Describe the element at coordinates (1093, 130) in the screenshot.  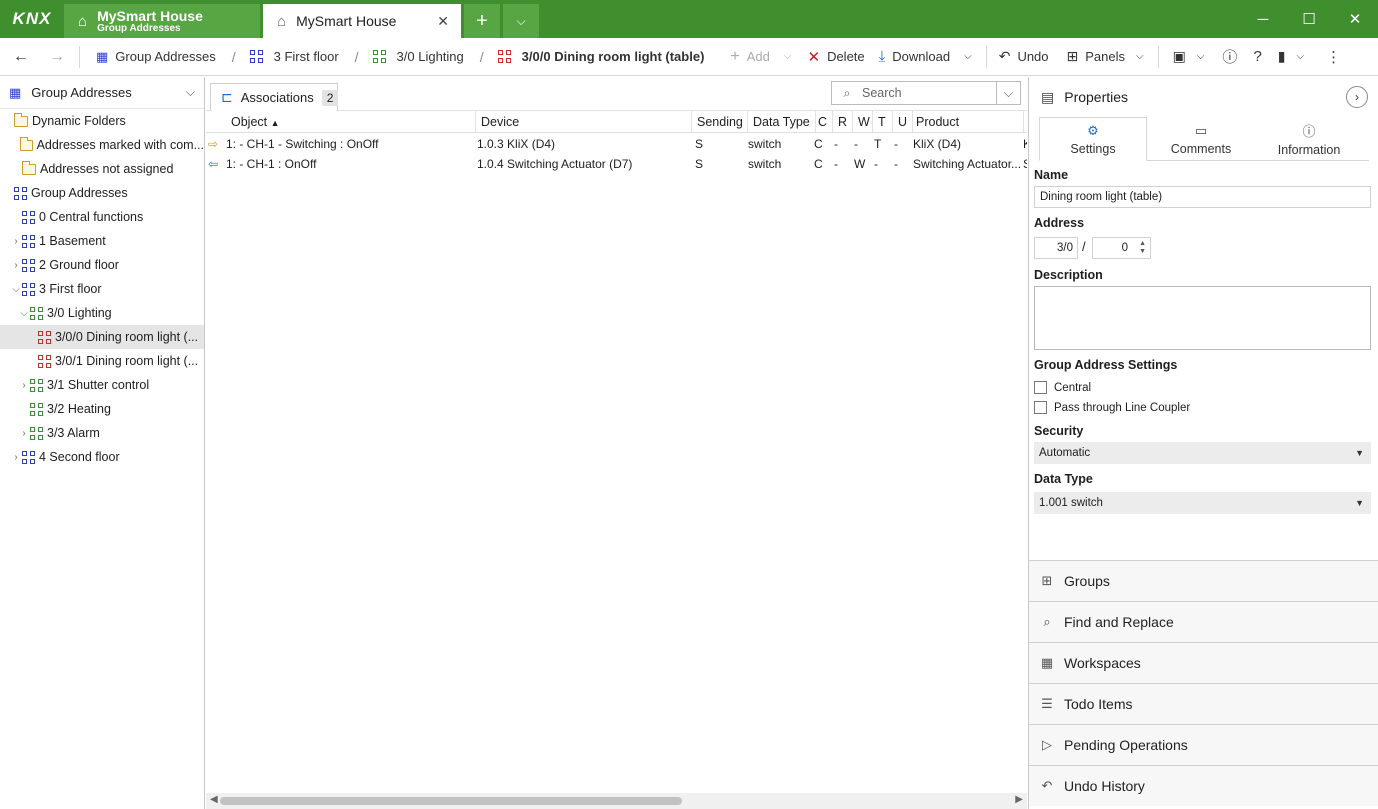
I see `gear-icon: ⚙` at that location.